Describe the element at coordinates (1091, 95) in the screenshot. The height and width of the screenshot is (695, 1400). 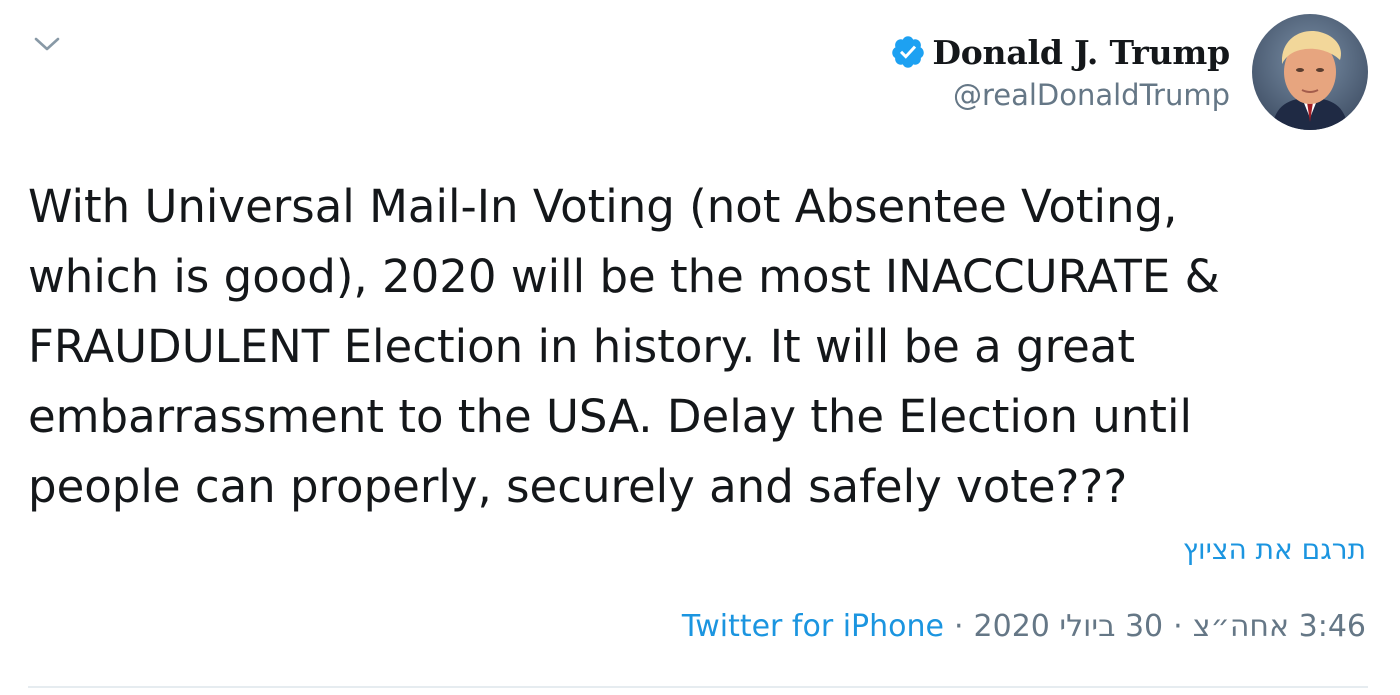
I see `author-handle: @realDonaldTrump` at that location.